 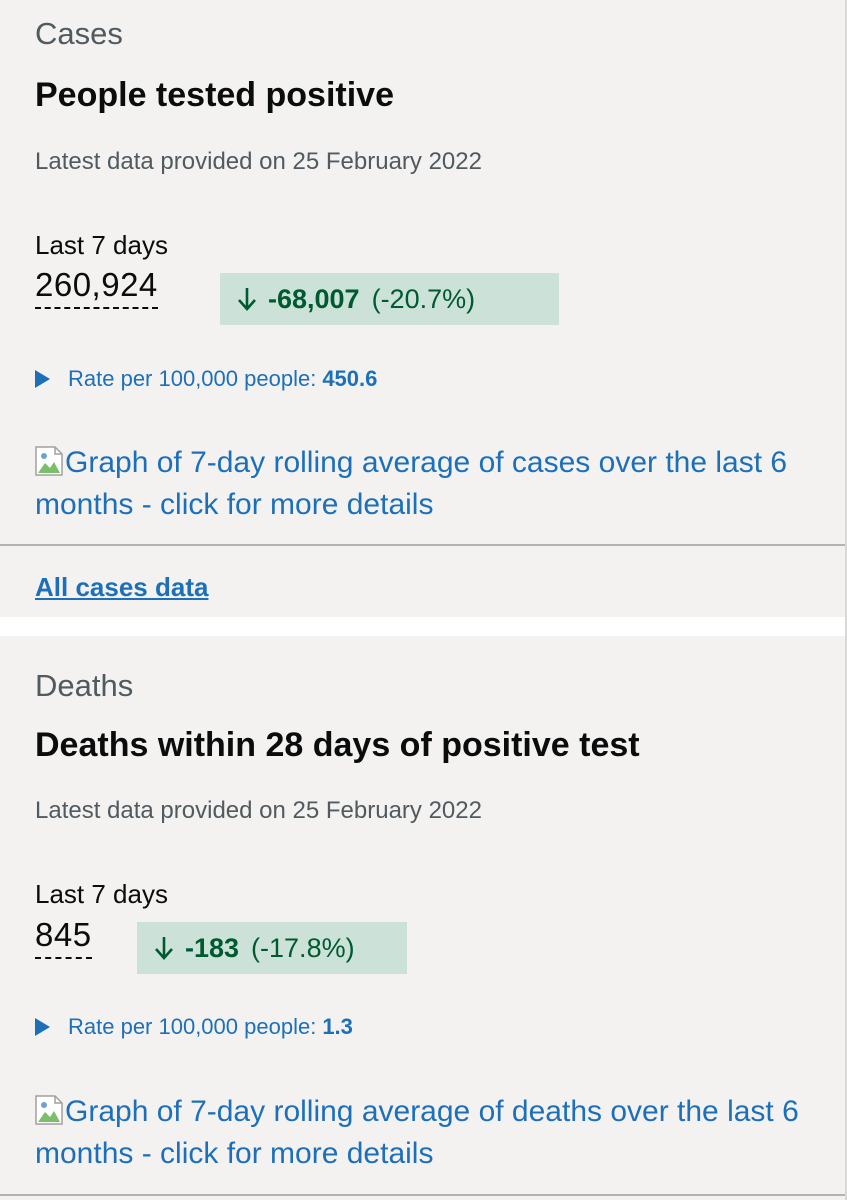 What do you see at coordinates (258, 810) in the screenshot?
I see `deaths-date-line: Latest data provided on 25 February 2022` at bounding box center [258, 810].